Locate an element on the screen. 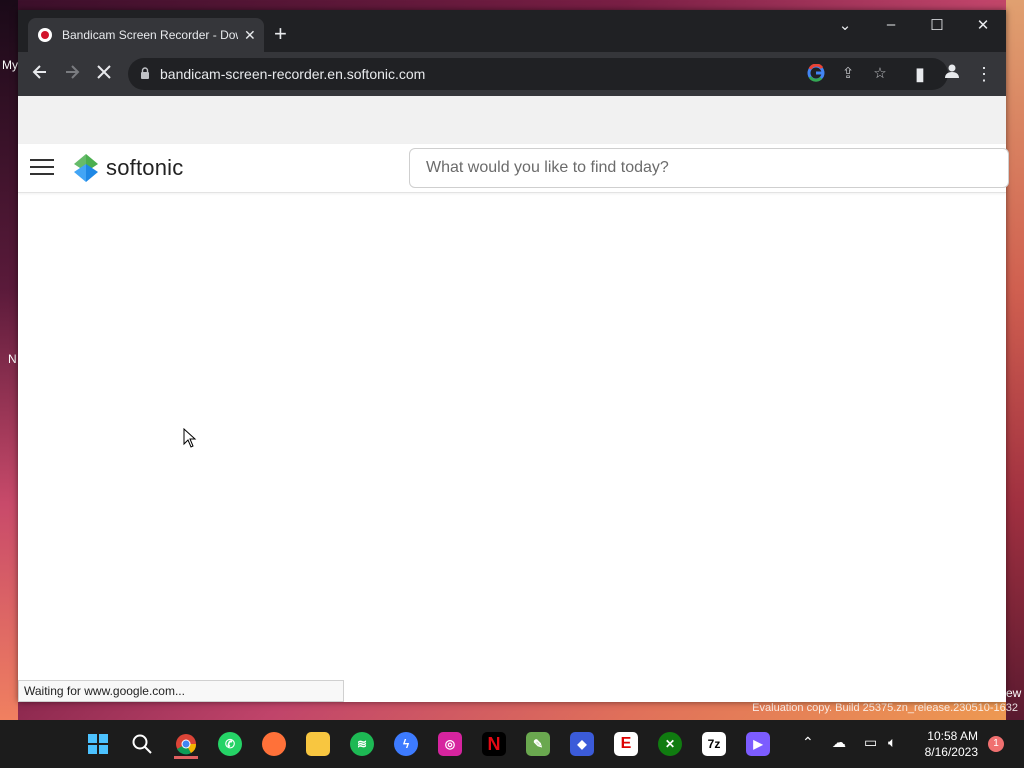 This screenshot has height=768, width=1024. onedrive-icon: ☁ is located at coordinates (839, 742).